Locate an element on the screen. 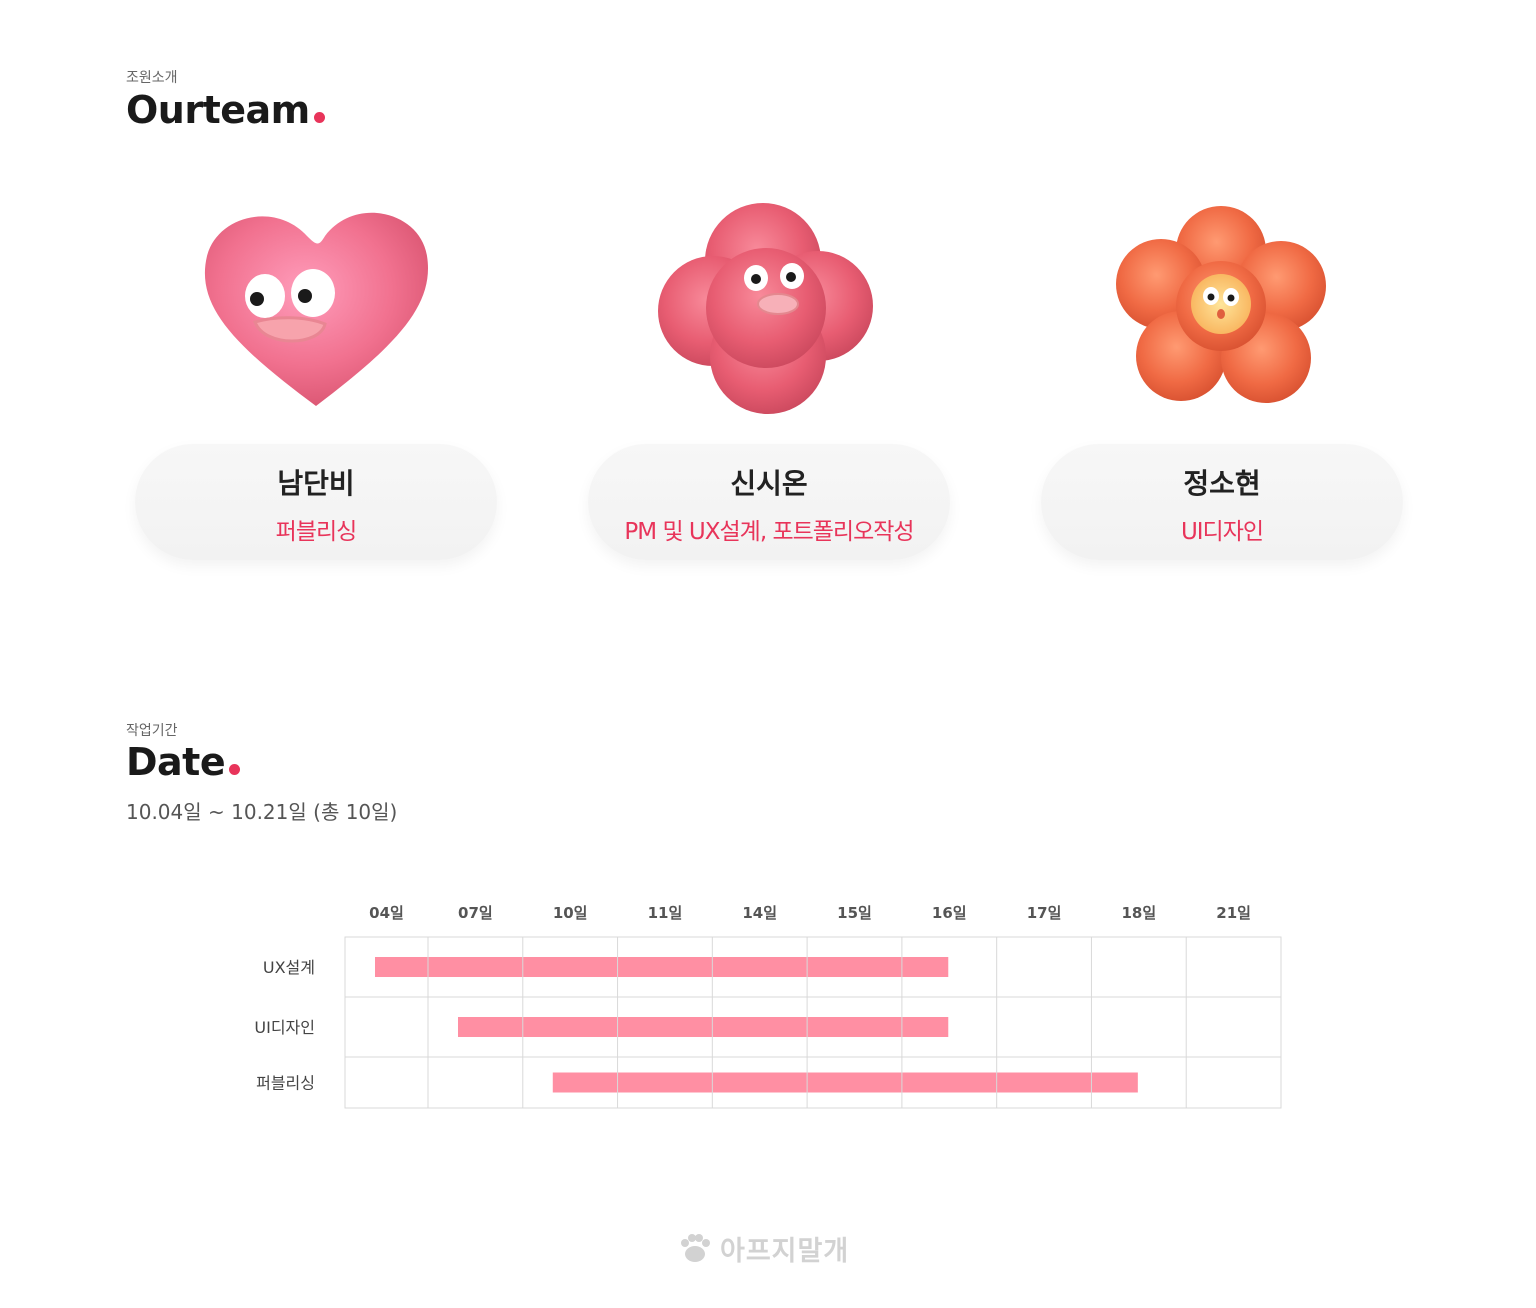 Image resolution: width=1536 pixels, height=1308 pixels. team-eyebrow: 조원소개 is located at coordinates (152, 78).